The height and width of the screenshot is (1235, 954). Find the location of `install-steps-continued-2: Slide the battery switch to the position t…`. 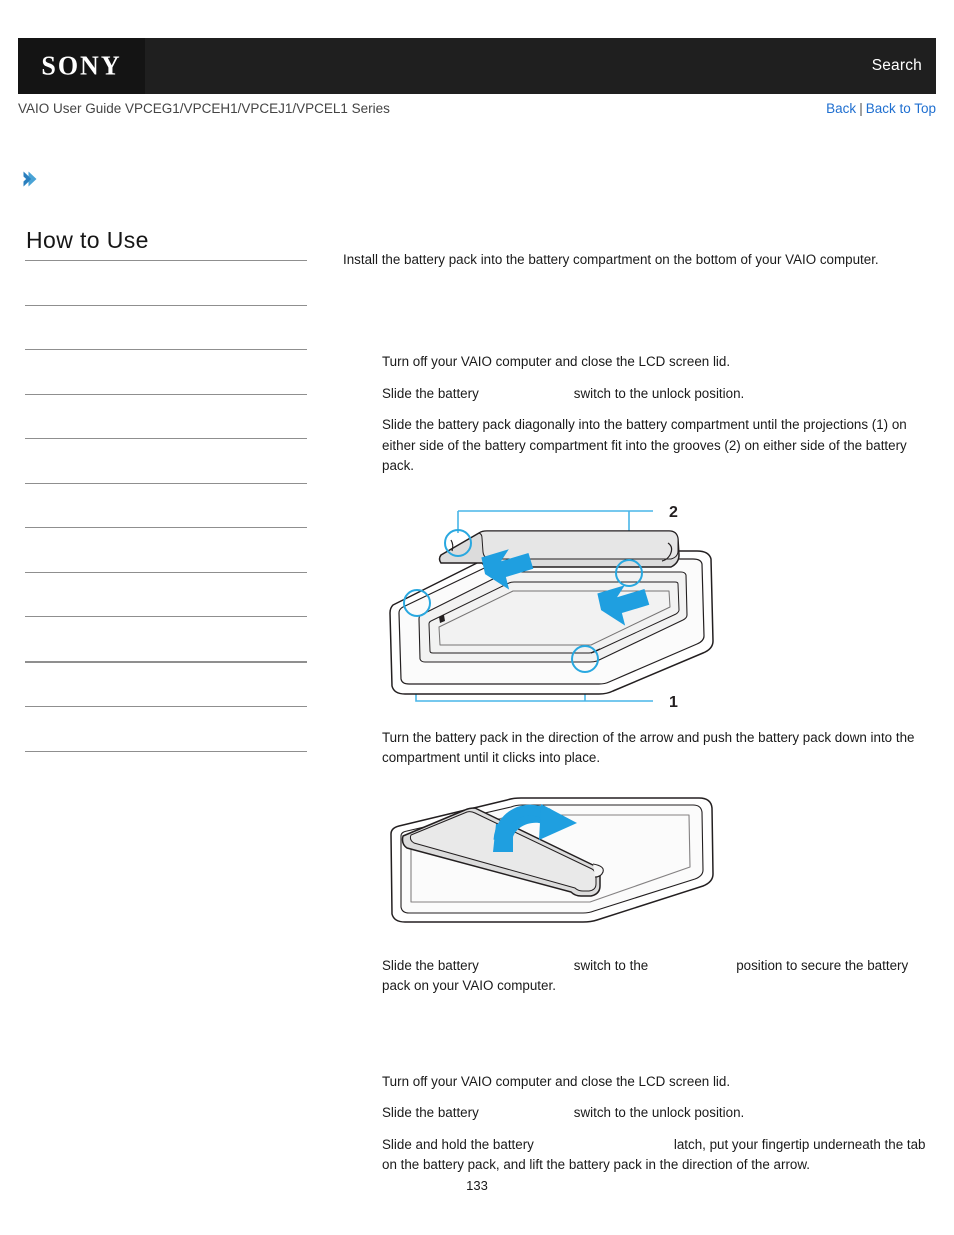

install-steps-continued-2: Slide the battery switch to the position t… is located at coordinates (657, 976).